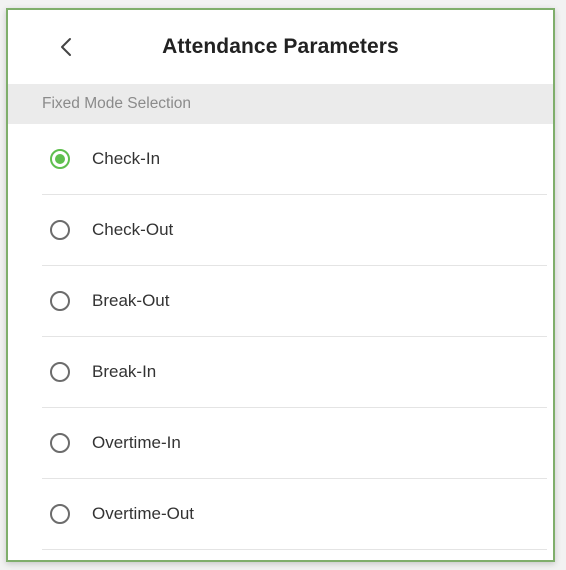  What do you see at coordinates (124, 371) in the screenshot?
I see `option-label: Break-In` at bounding box center [124, 371].